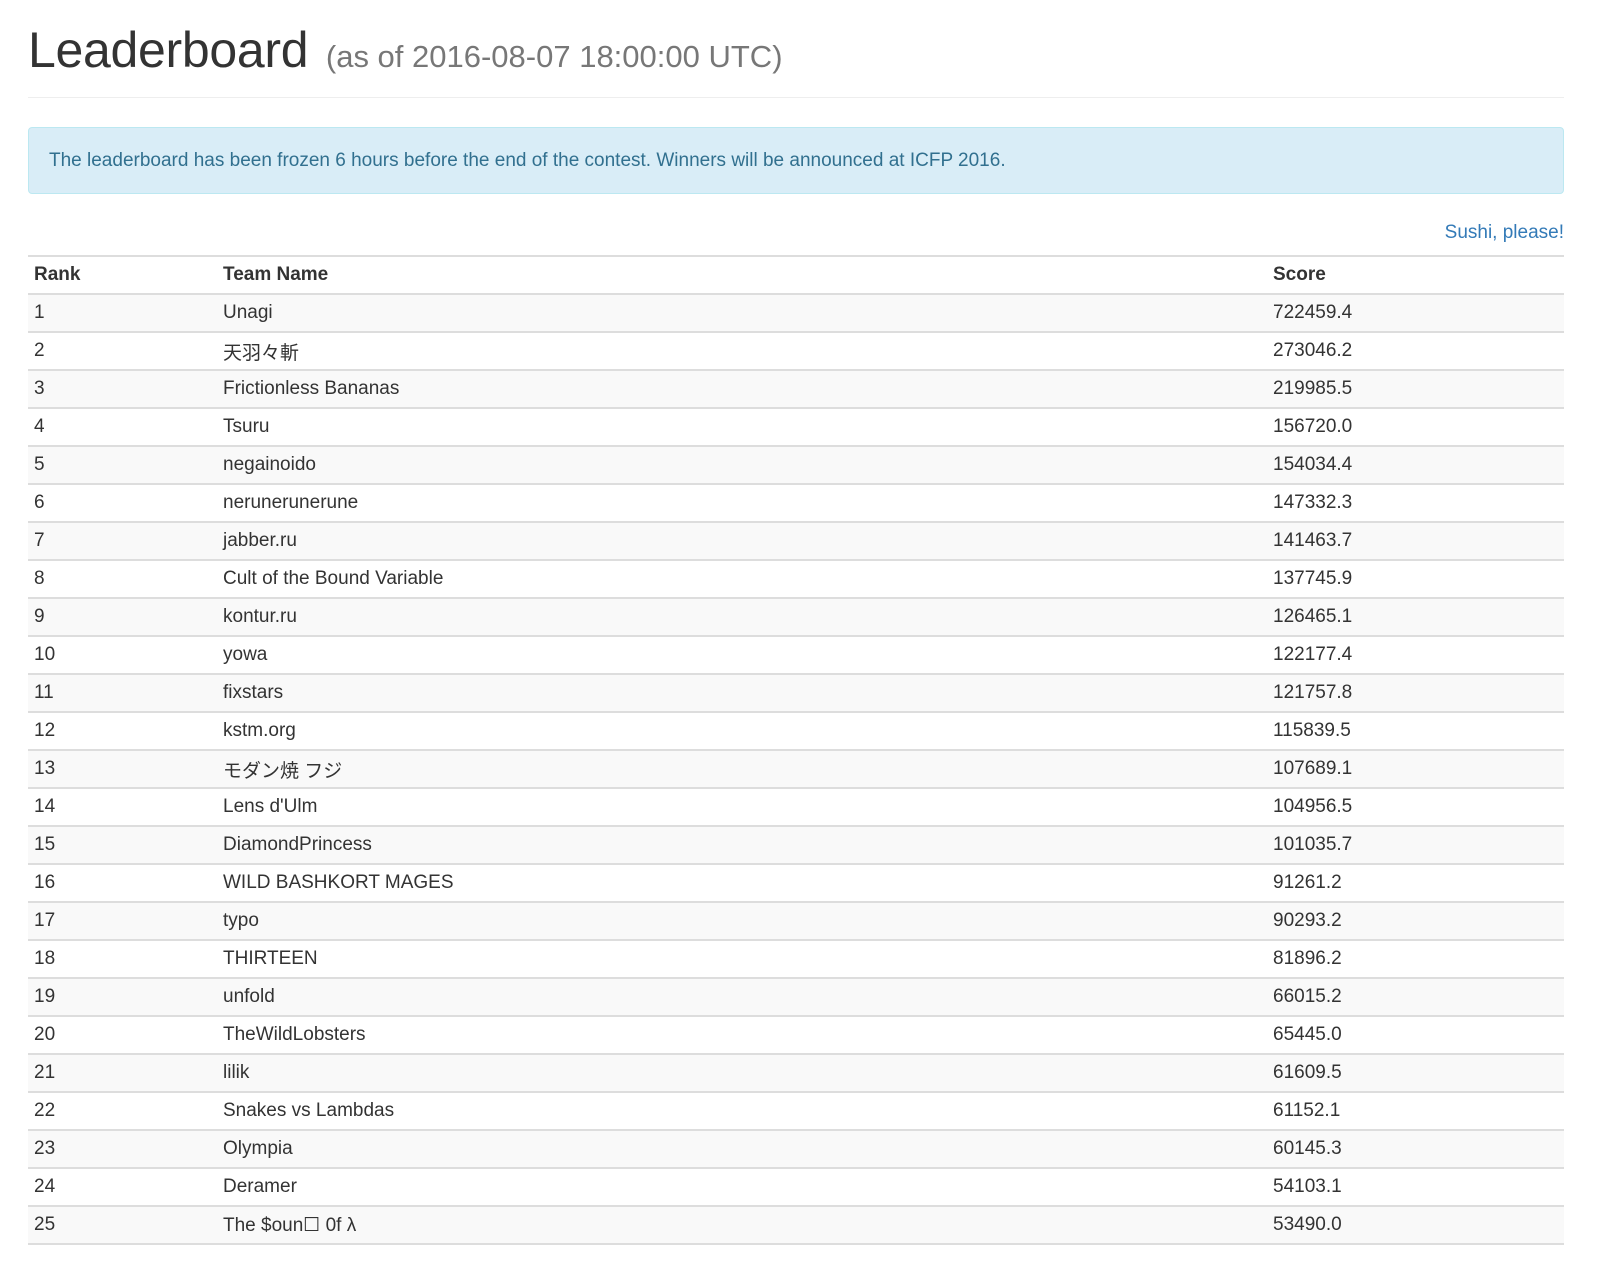  What do you see at coordinates (122, 1187) in the screenshot?
I see `rank-cell: 24` at bounding box center [122, 1187].